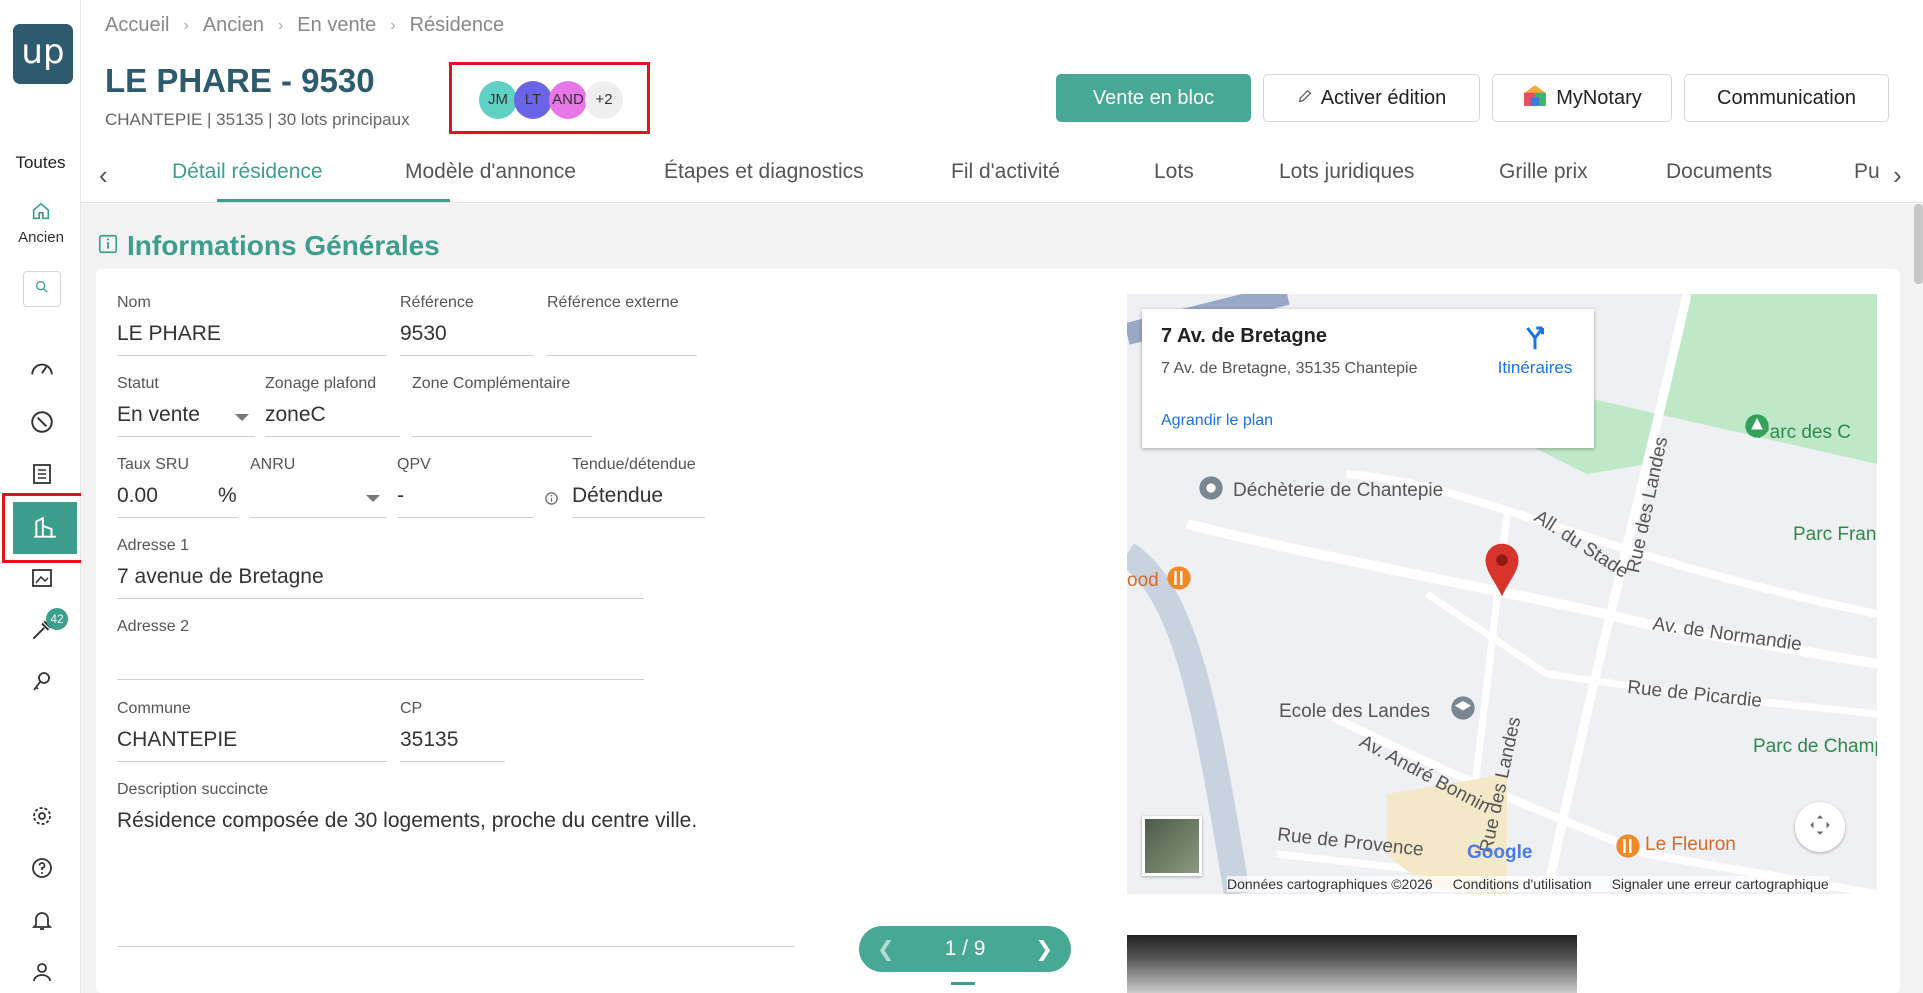  Describe the element at coordinates (533, 100) in the screenshot. I see `avatar: LT` at that location.